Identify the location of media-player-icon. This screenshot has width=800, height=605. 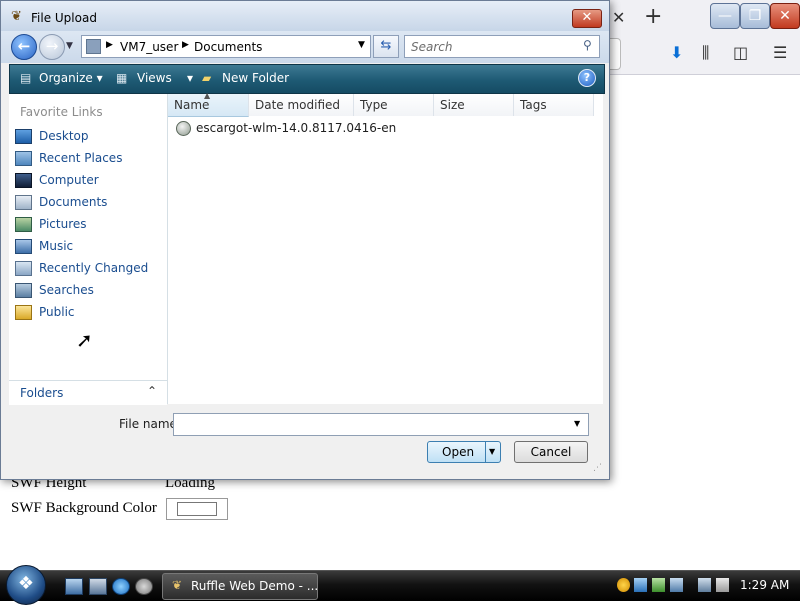
(144, 586).